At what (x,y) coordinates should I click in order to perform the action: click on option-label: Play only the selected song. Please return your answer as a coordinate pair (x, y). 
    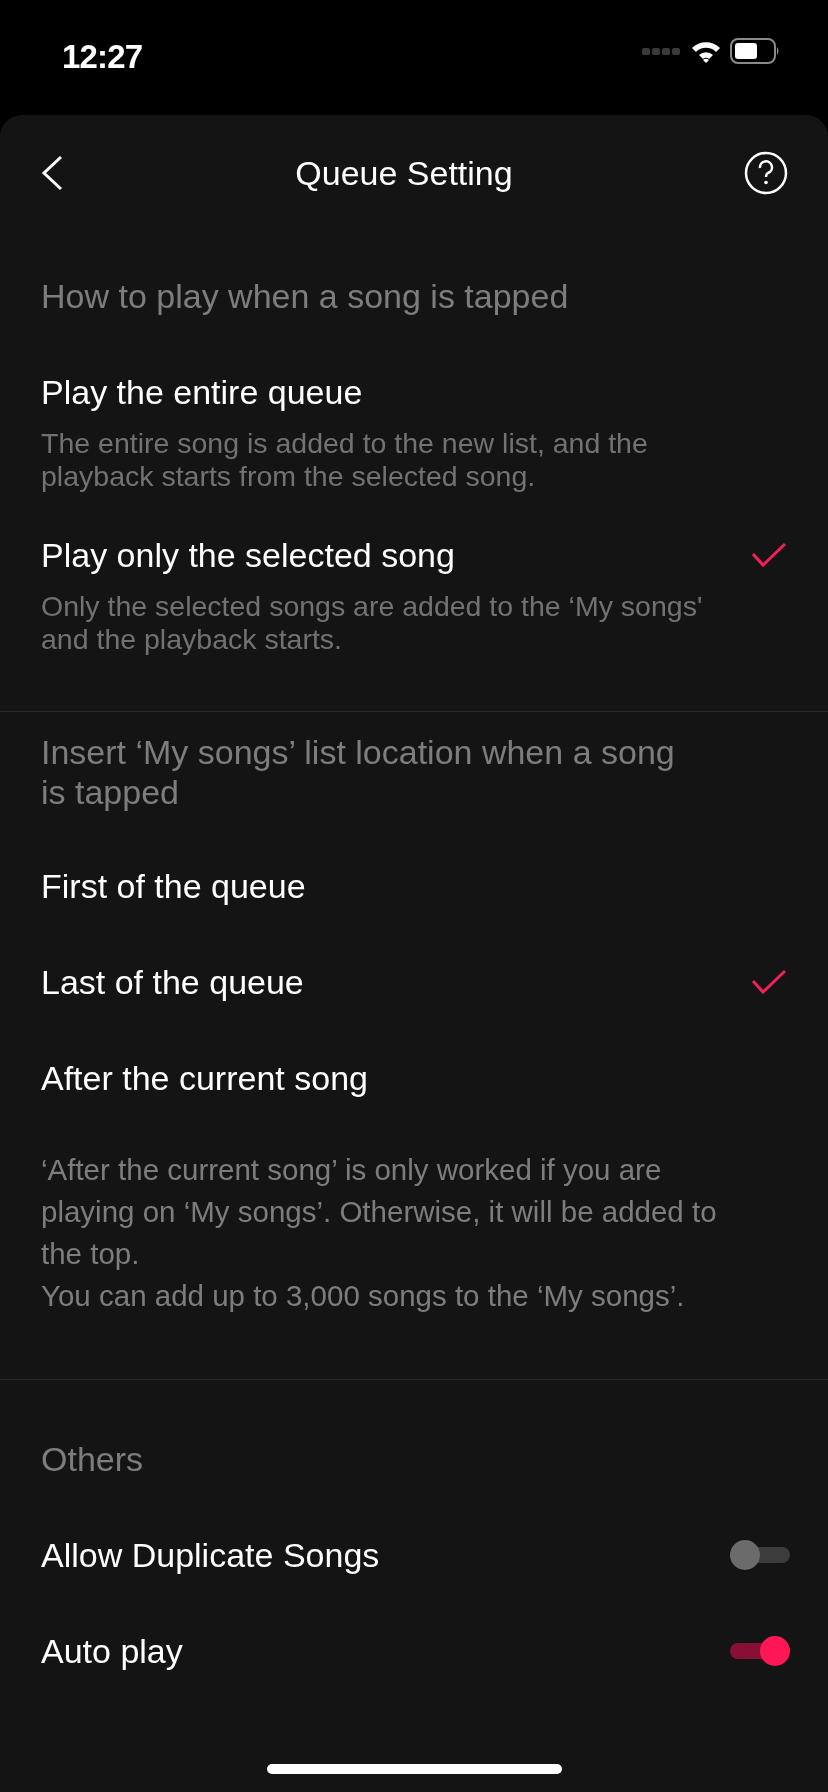
    Looking at the image, I should click on (248, 555).